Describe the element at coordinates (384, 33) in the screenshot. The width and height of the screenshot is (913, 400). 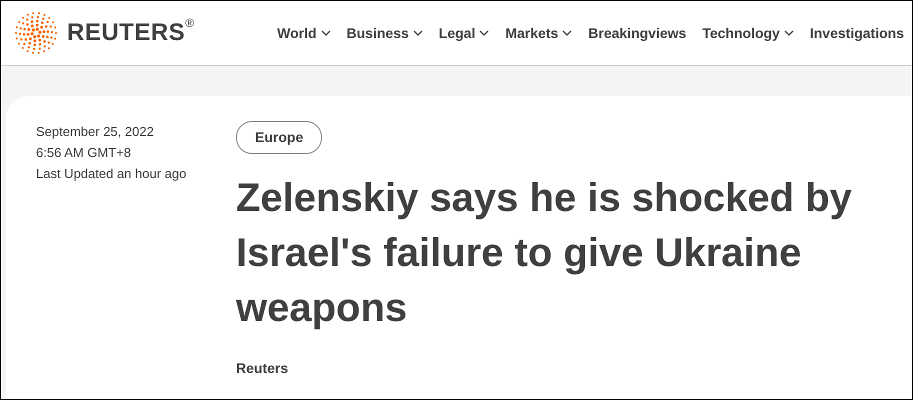
I see `nav-link: Business` at that location.